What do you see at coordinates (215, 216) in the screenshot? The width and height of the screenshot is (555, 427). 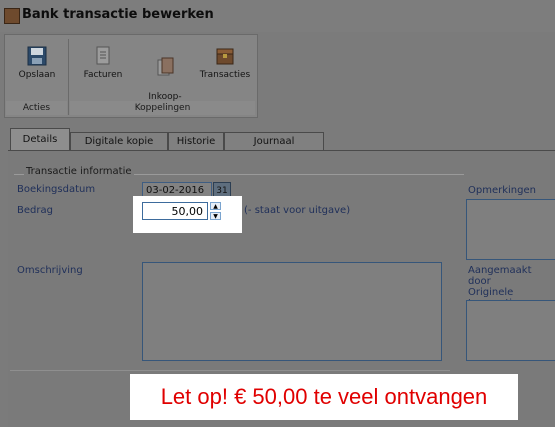 I see `stepper-down-icon: ▼` at bounding box center [215, 216].